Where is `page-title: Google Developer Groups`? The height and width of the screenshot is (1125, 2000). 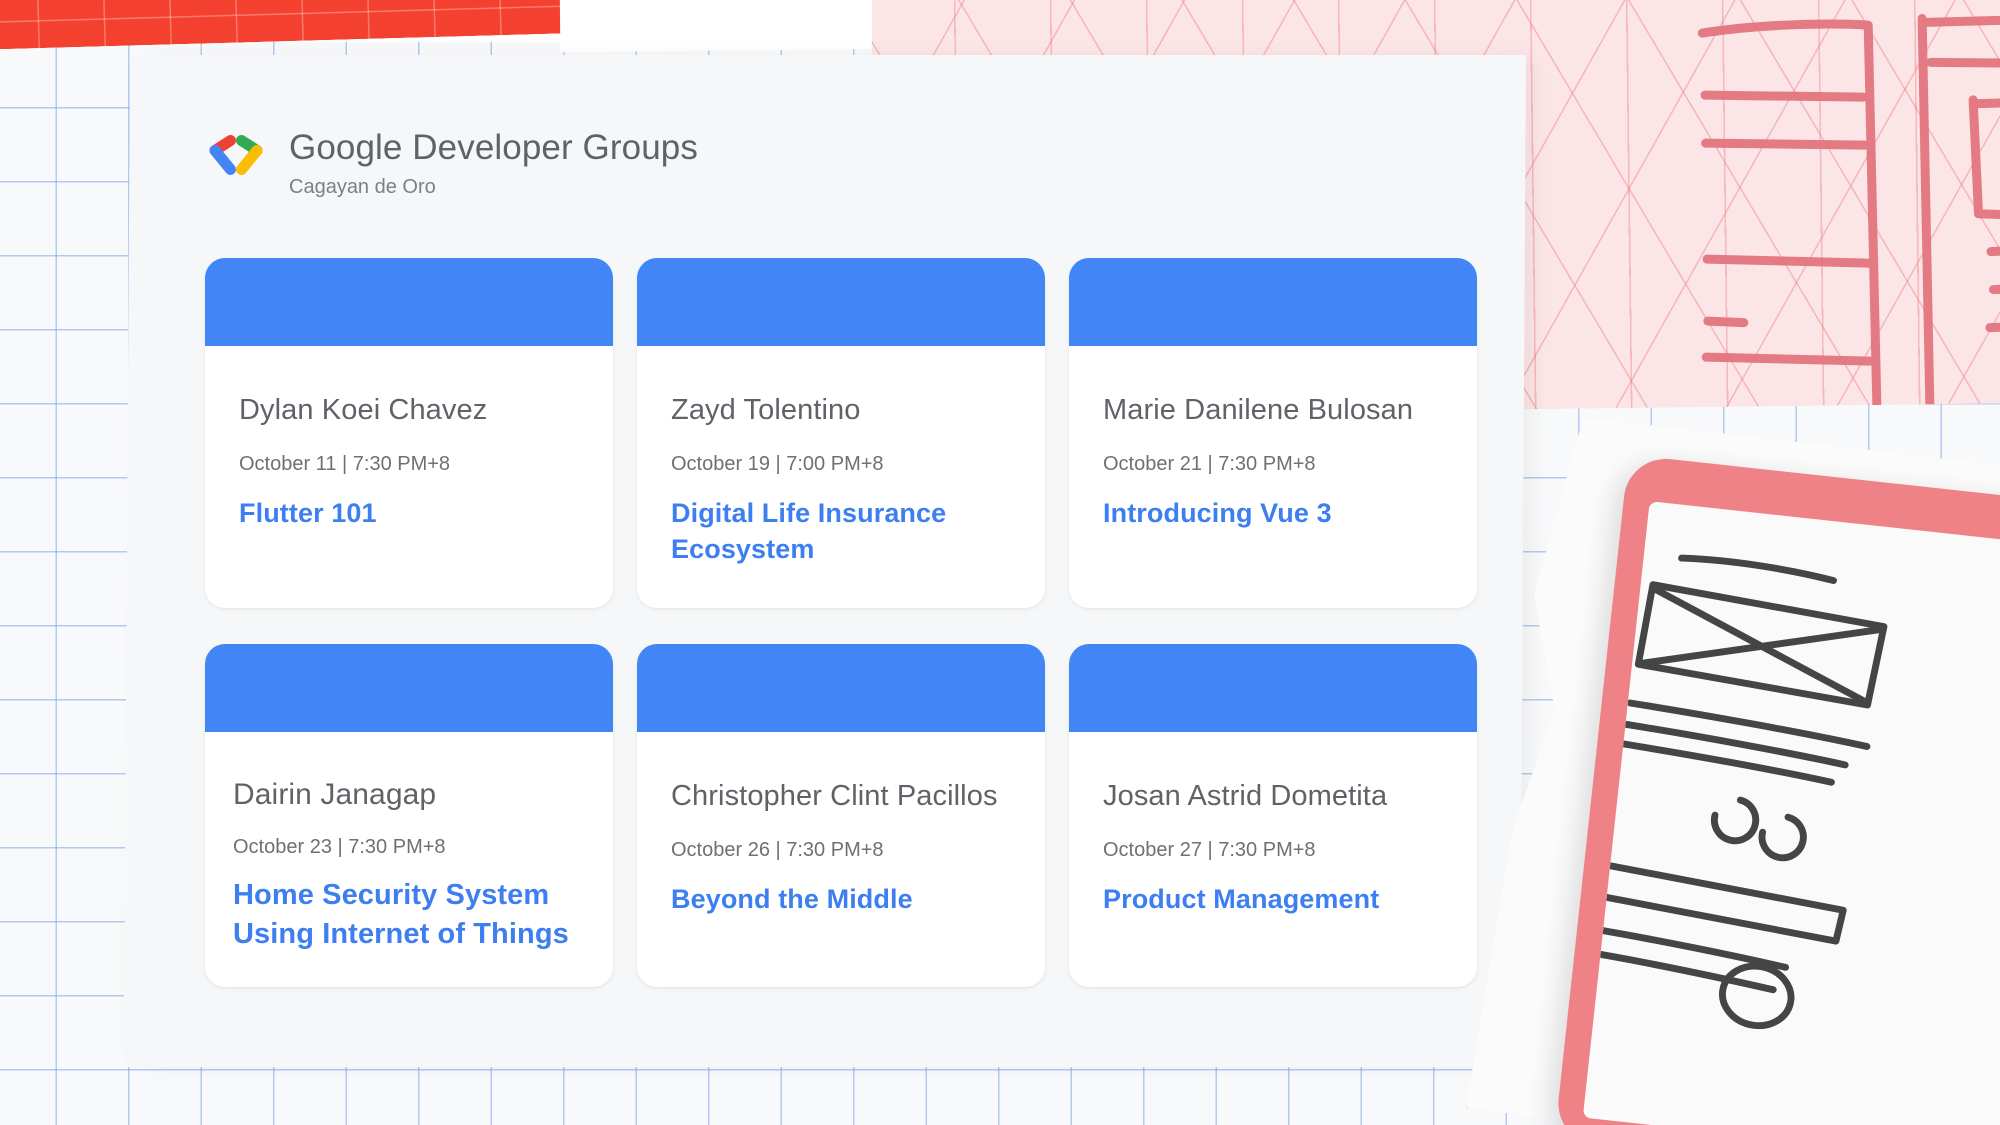 page-title: Google Developer Groups is located at coordinates (493, 147).